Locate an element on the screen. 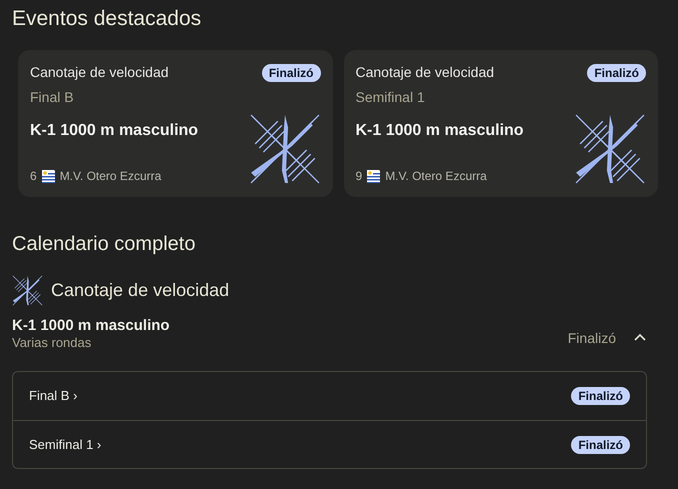  section-title: Calendario completo is located at coordinates (104, 244).